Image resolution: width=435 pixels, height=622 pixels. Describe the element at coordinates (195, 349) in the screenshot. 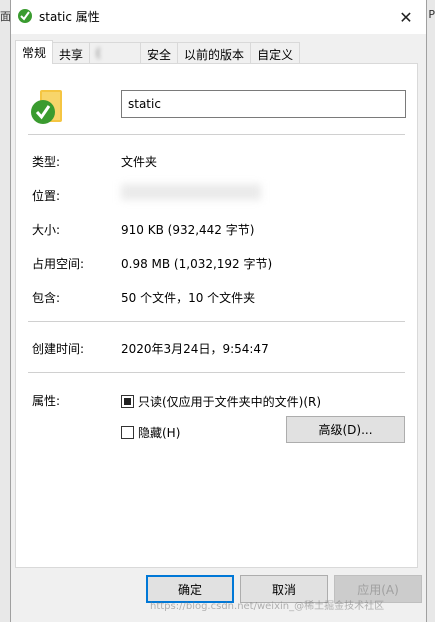

I see `created-value: 2020年3月24日，9:54:47` at that location.